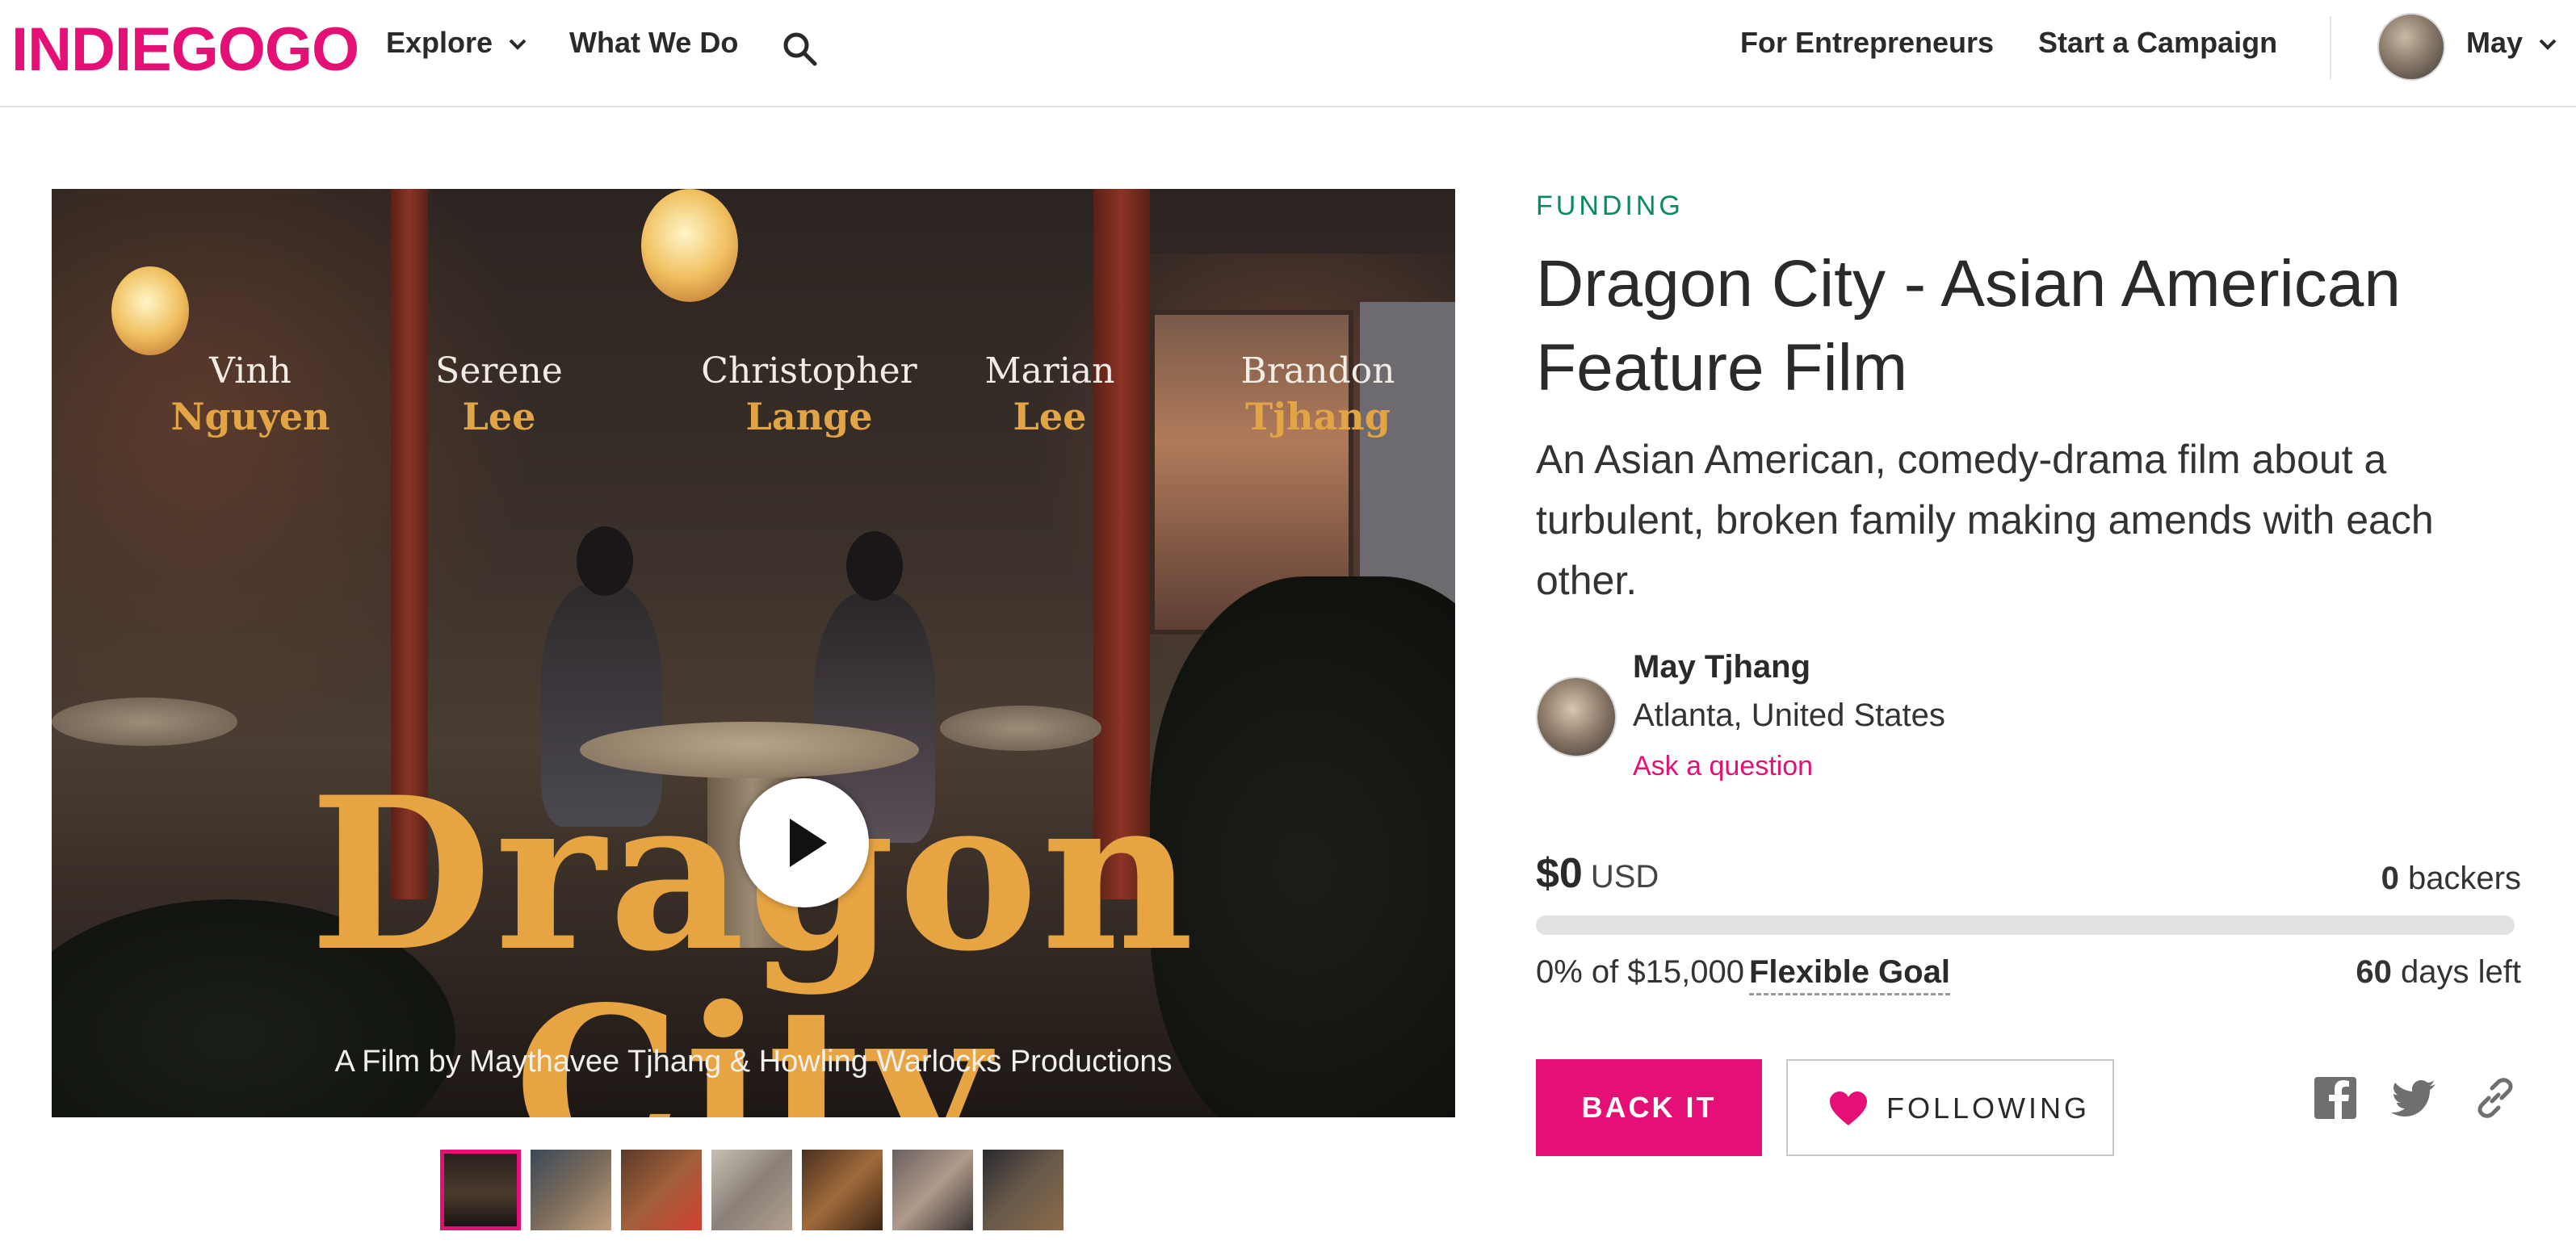 The width and height of the screenshot is (2576, 1257). I want to click on ask-question-link: Ask a question, so click(1723, 767).